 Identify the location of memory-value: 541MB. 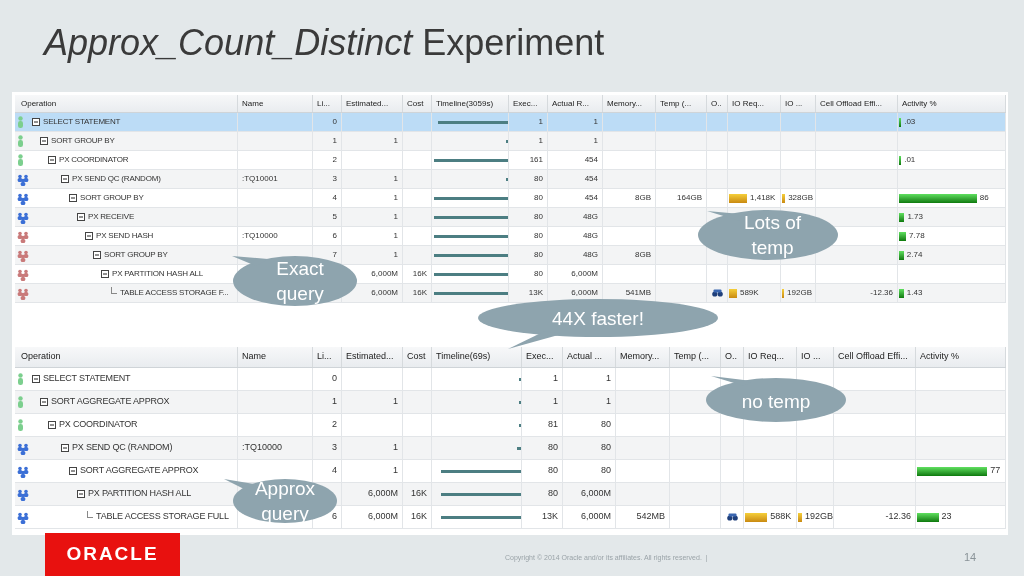
(638, 293).